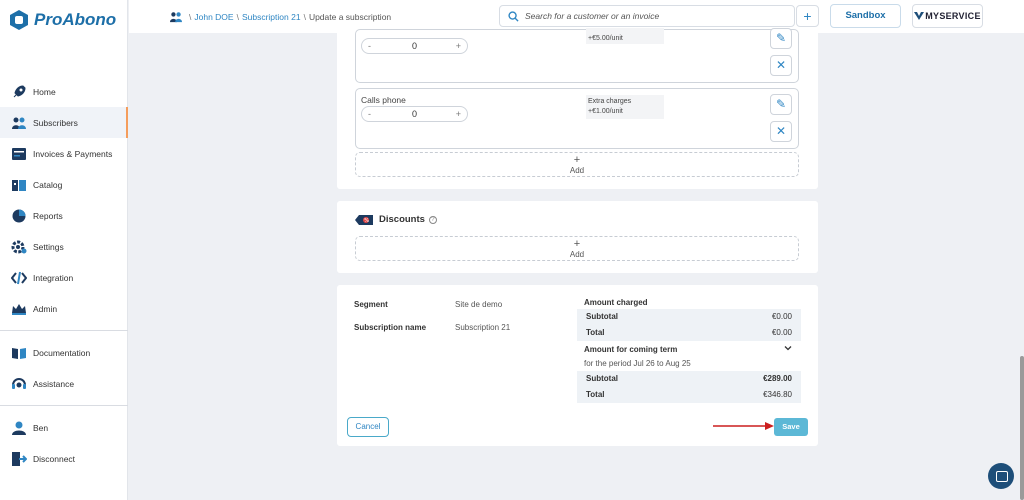 The height and width of the screenshot is (500, 1024). I want to click on breadcrumb-subscription: Subscription 21, so click(271, 17).